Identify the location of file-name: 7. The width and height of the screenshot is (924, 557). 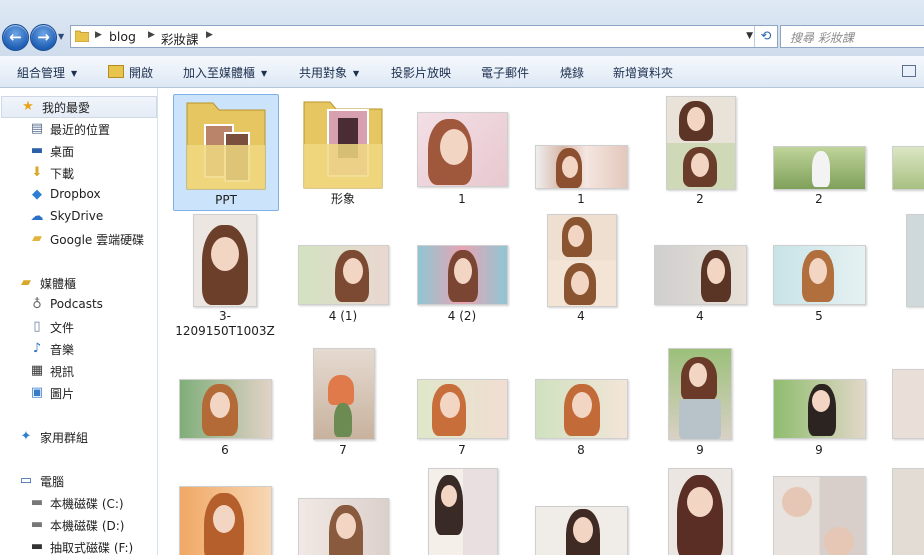
(462, 450).